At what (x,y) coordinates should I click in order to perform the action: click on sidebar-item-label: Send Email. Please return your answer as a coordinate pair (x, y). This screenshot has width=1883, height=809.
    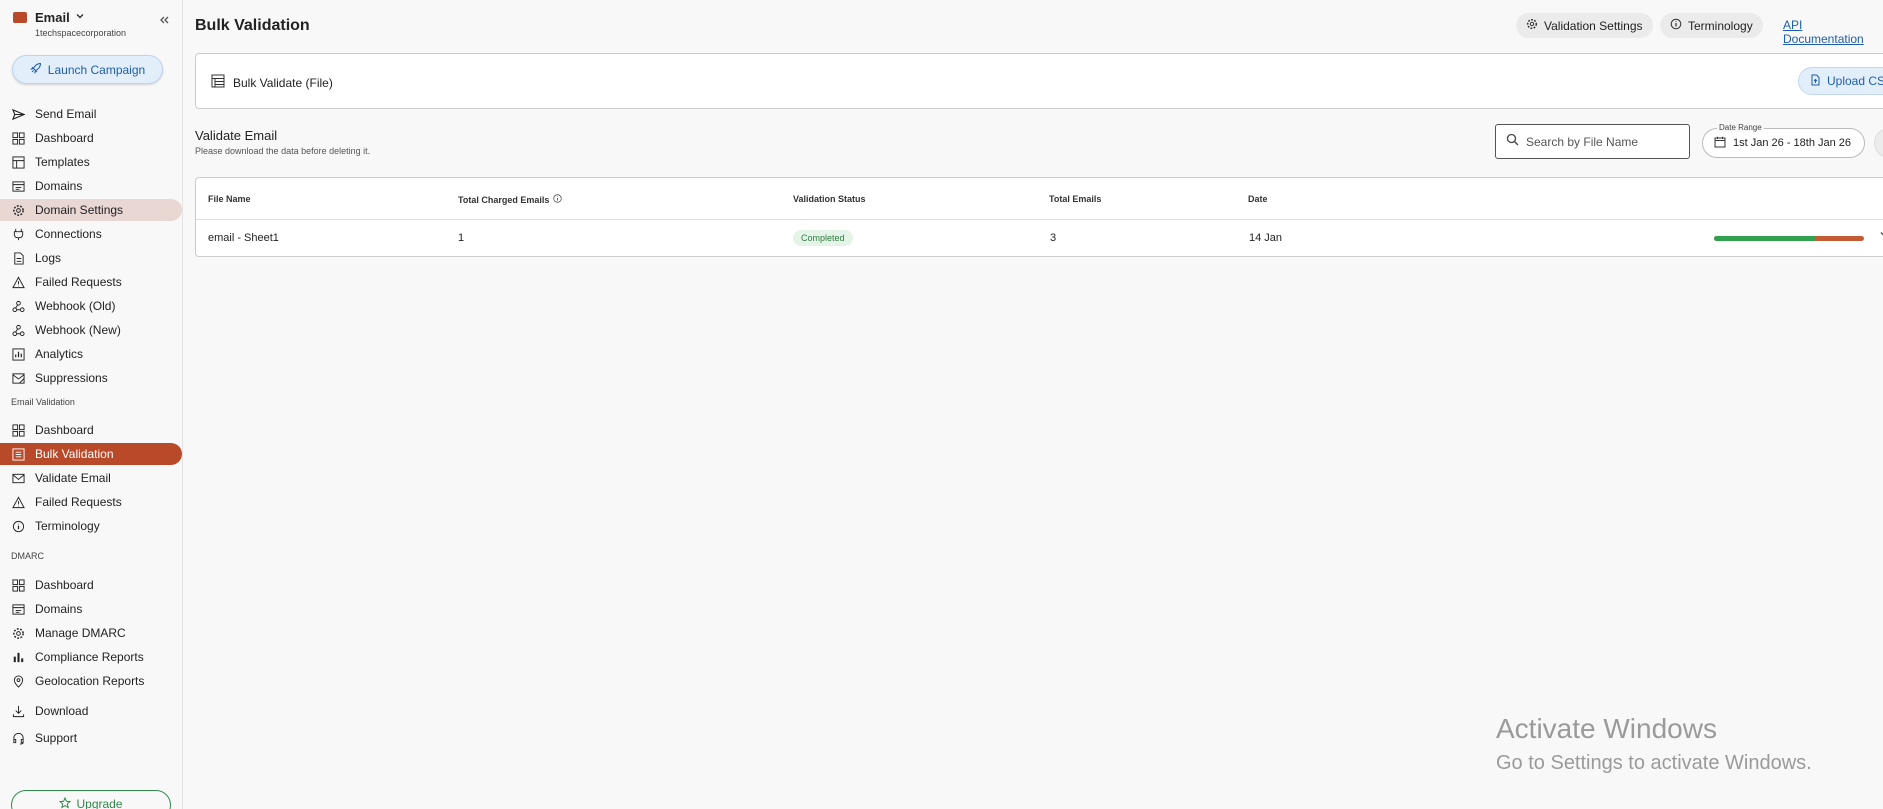
    Looking at the image, I should click on (66, 114).